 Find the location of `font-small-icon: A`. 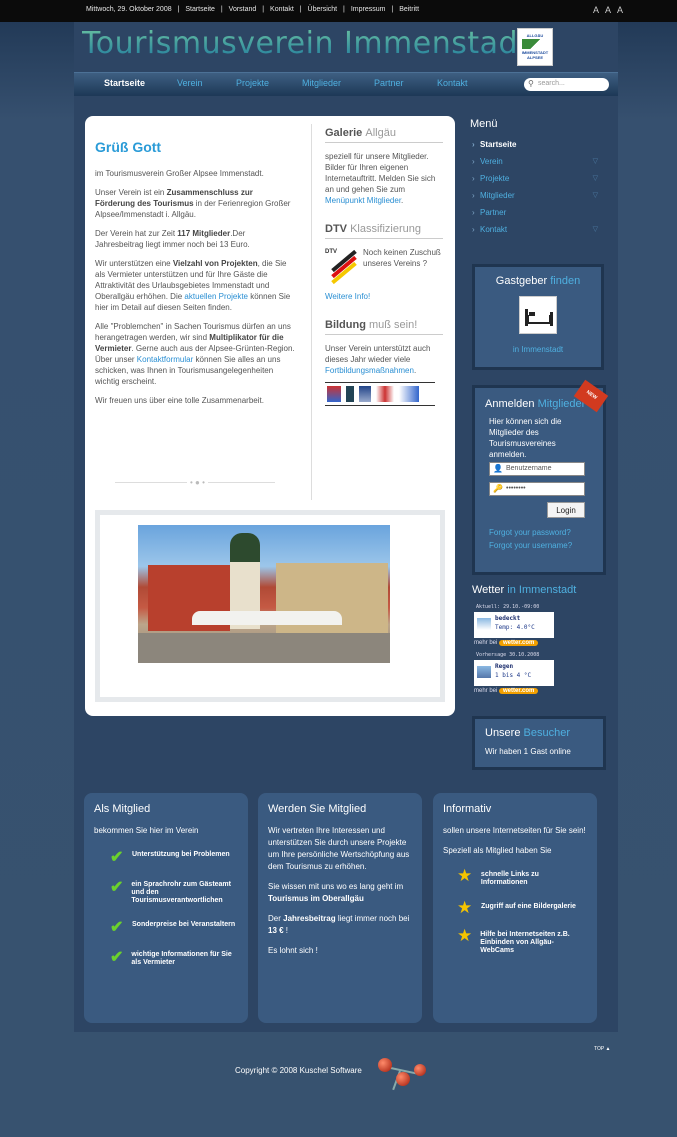

font-small-icon: A is located at coordinates (597, 10).